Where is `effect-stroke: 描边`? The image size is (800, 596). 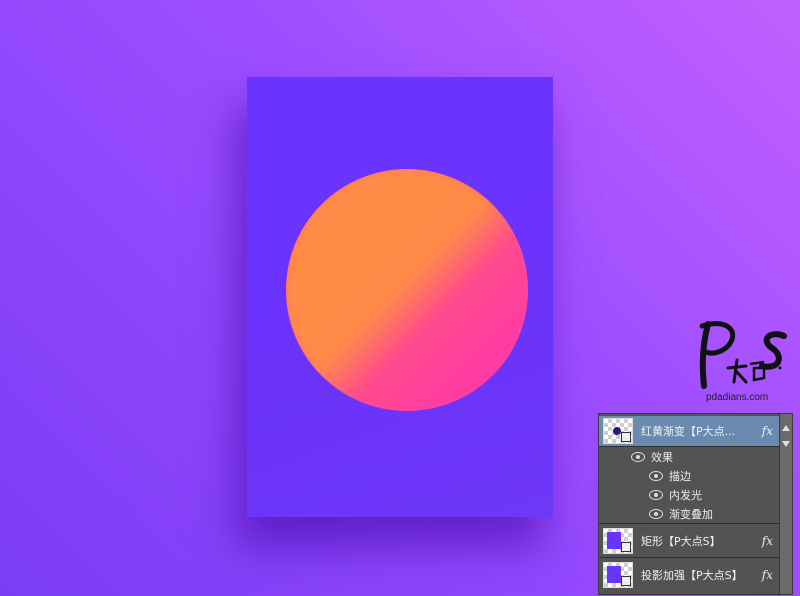 effect-stroke: 描边 is located at coordinates (689, 475).